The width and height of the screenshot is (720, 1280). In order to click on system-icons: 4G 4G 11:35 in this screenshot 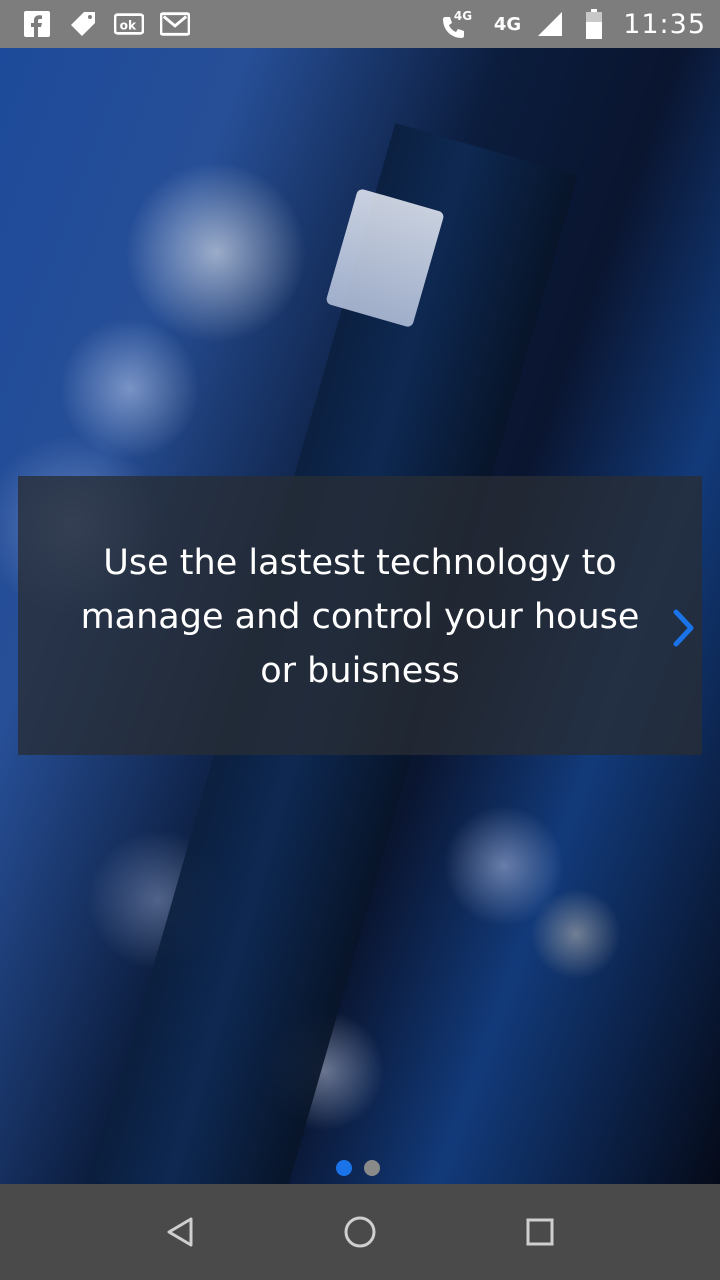, I will do `click(573, 24)`.